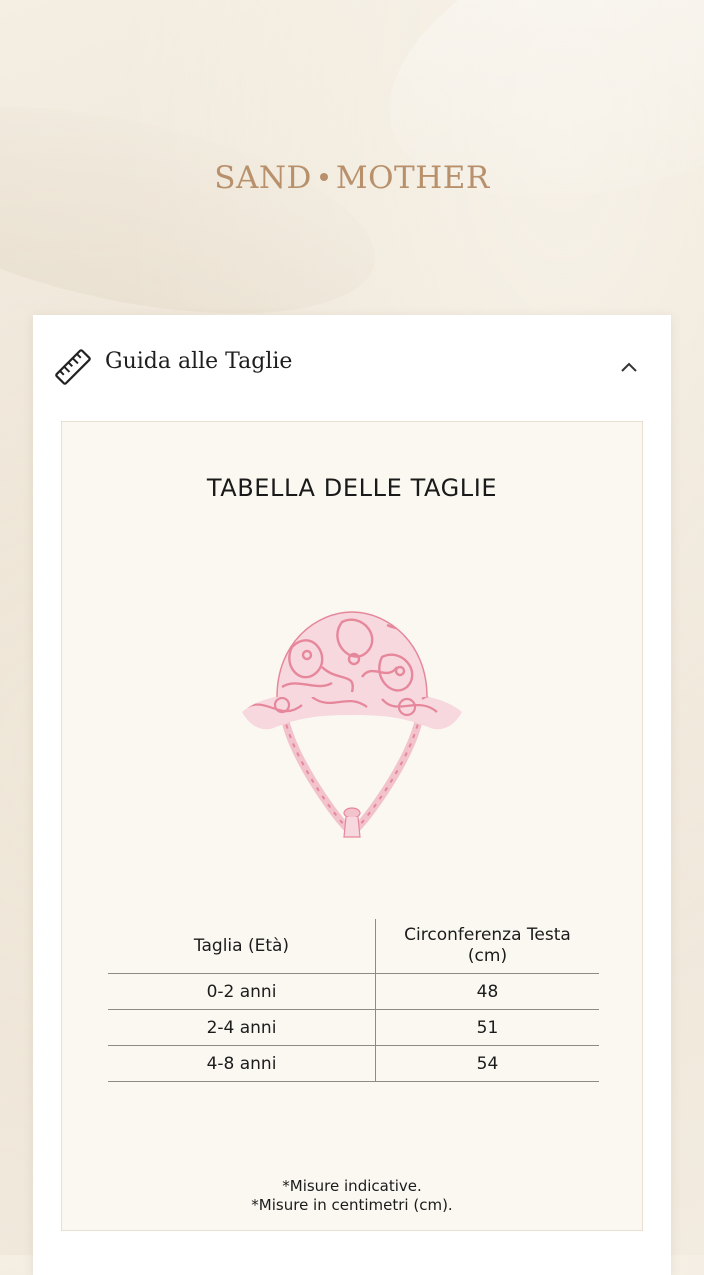  Describe the element at coordinates (352, 367) in the screenshot. I see `size-guide-accordion-header: Guida alle Taglie` at that location.